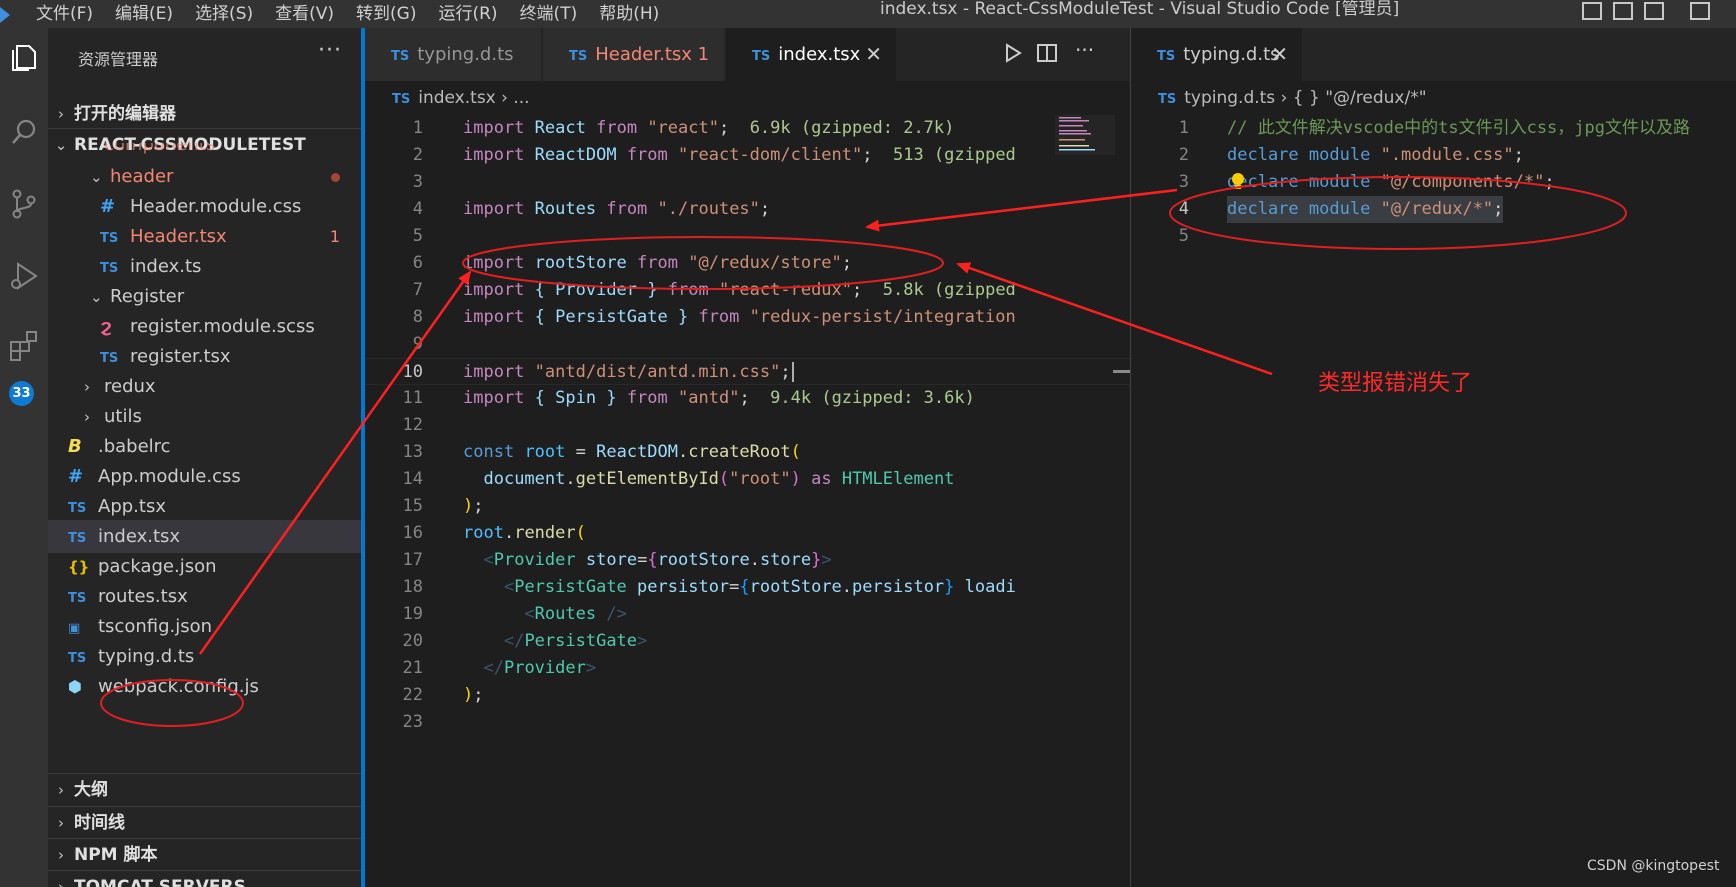  Describe the element at coordinates (330, 50) in the screenshot. I see `more-actions-icon: ···` at that location.